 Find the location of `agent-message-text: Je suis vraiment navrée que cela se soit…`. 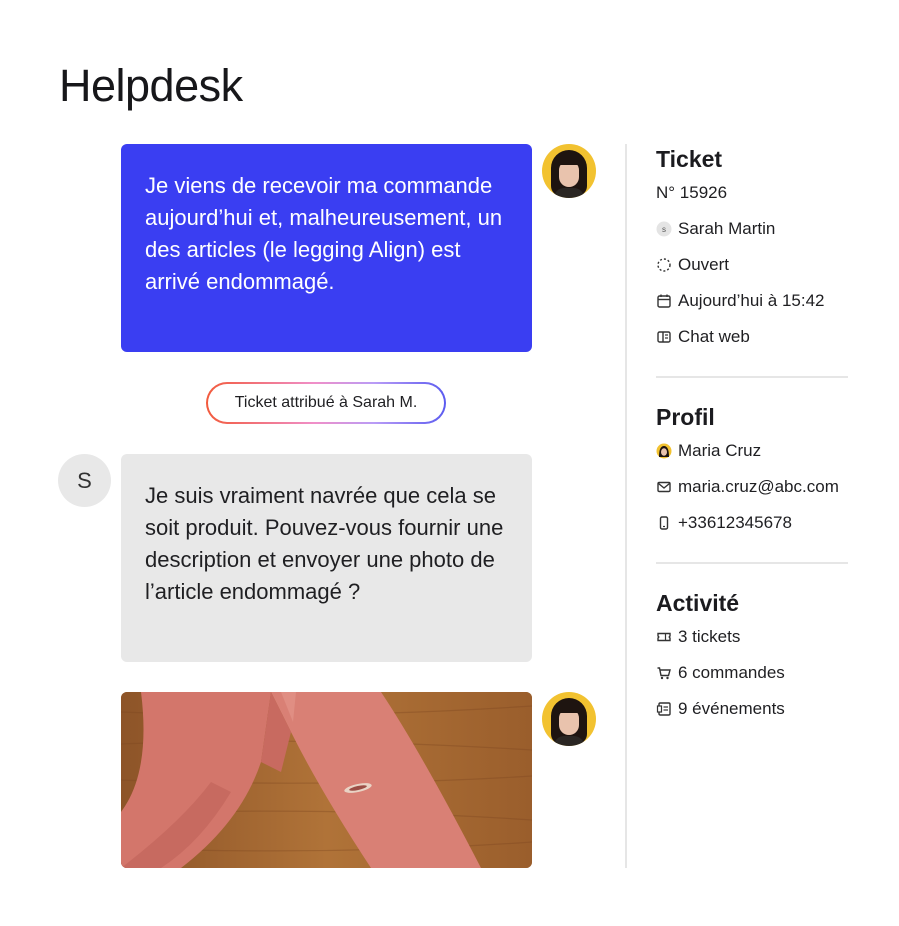

agent-message-text: Je suis vraiment navrée que cela se soit… is located at coordinates (324, 543).